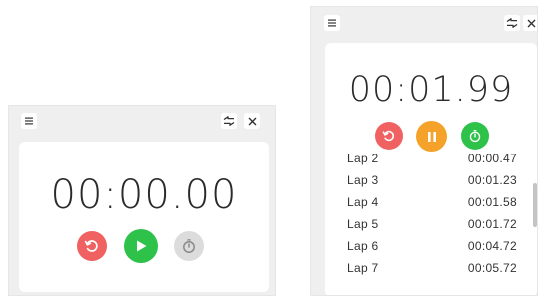 The width and height of the screenshot is (541, 296). Describe the element at coordinates (363, 268) in the screenshot. I see `lap-label: Lap 7` at that location.